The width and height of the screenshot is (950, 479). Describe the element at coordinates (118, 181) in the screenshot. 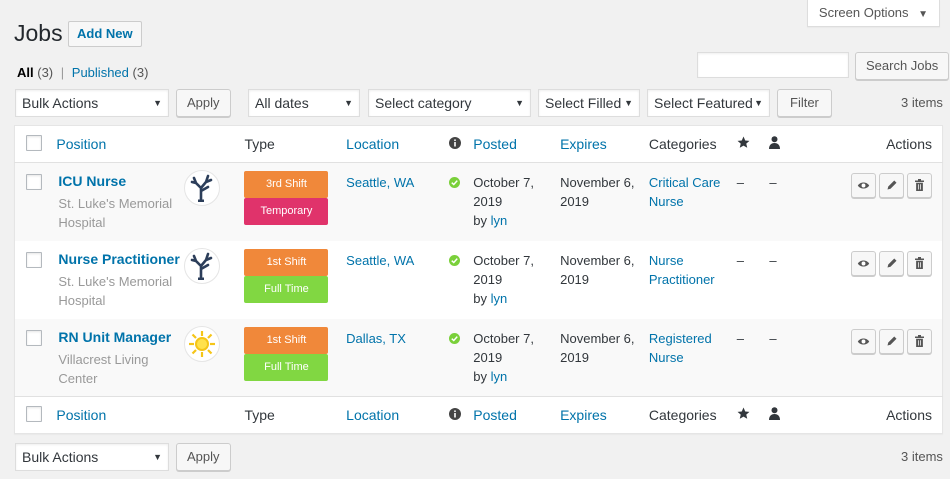

I see `job-title-link: ICU Nurse` at that location.